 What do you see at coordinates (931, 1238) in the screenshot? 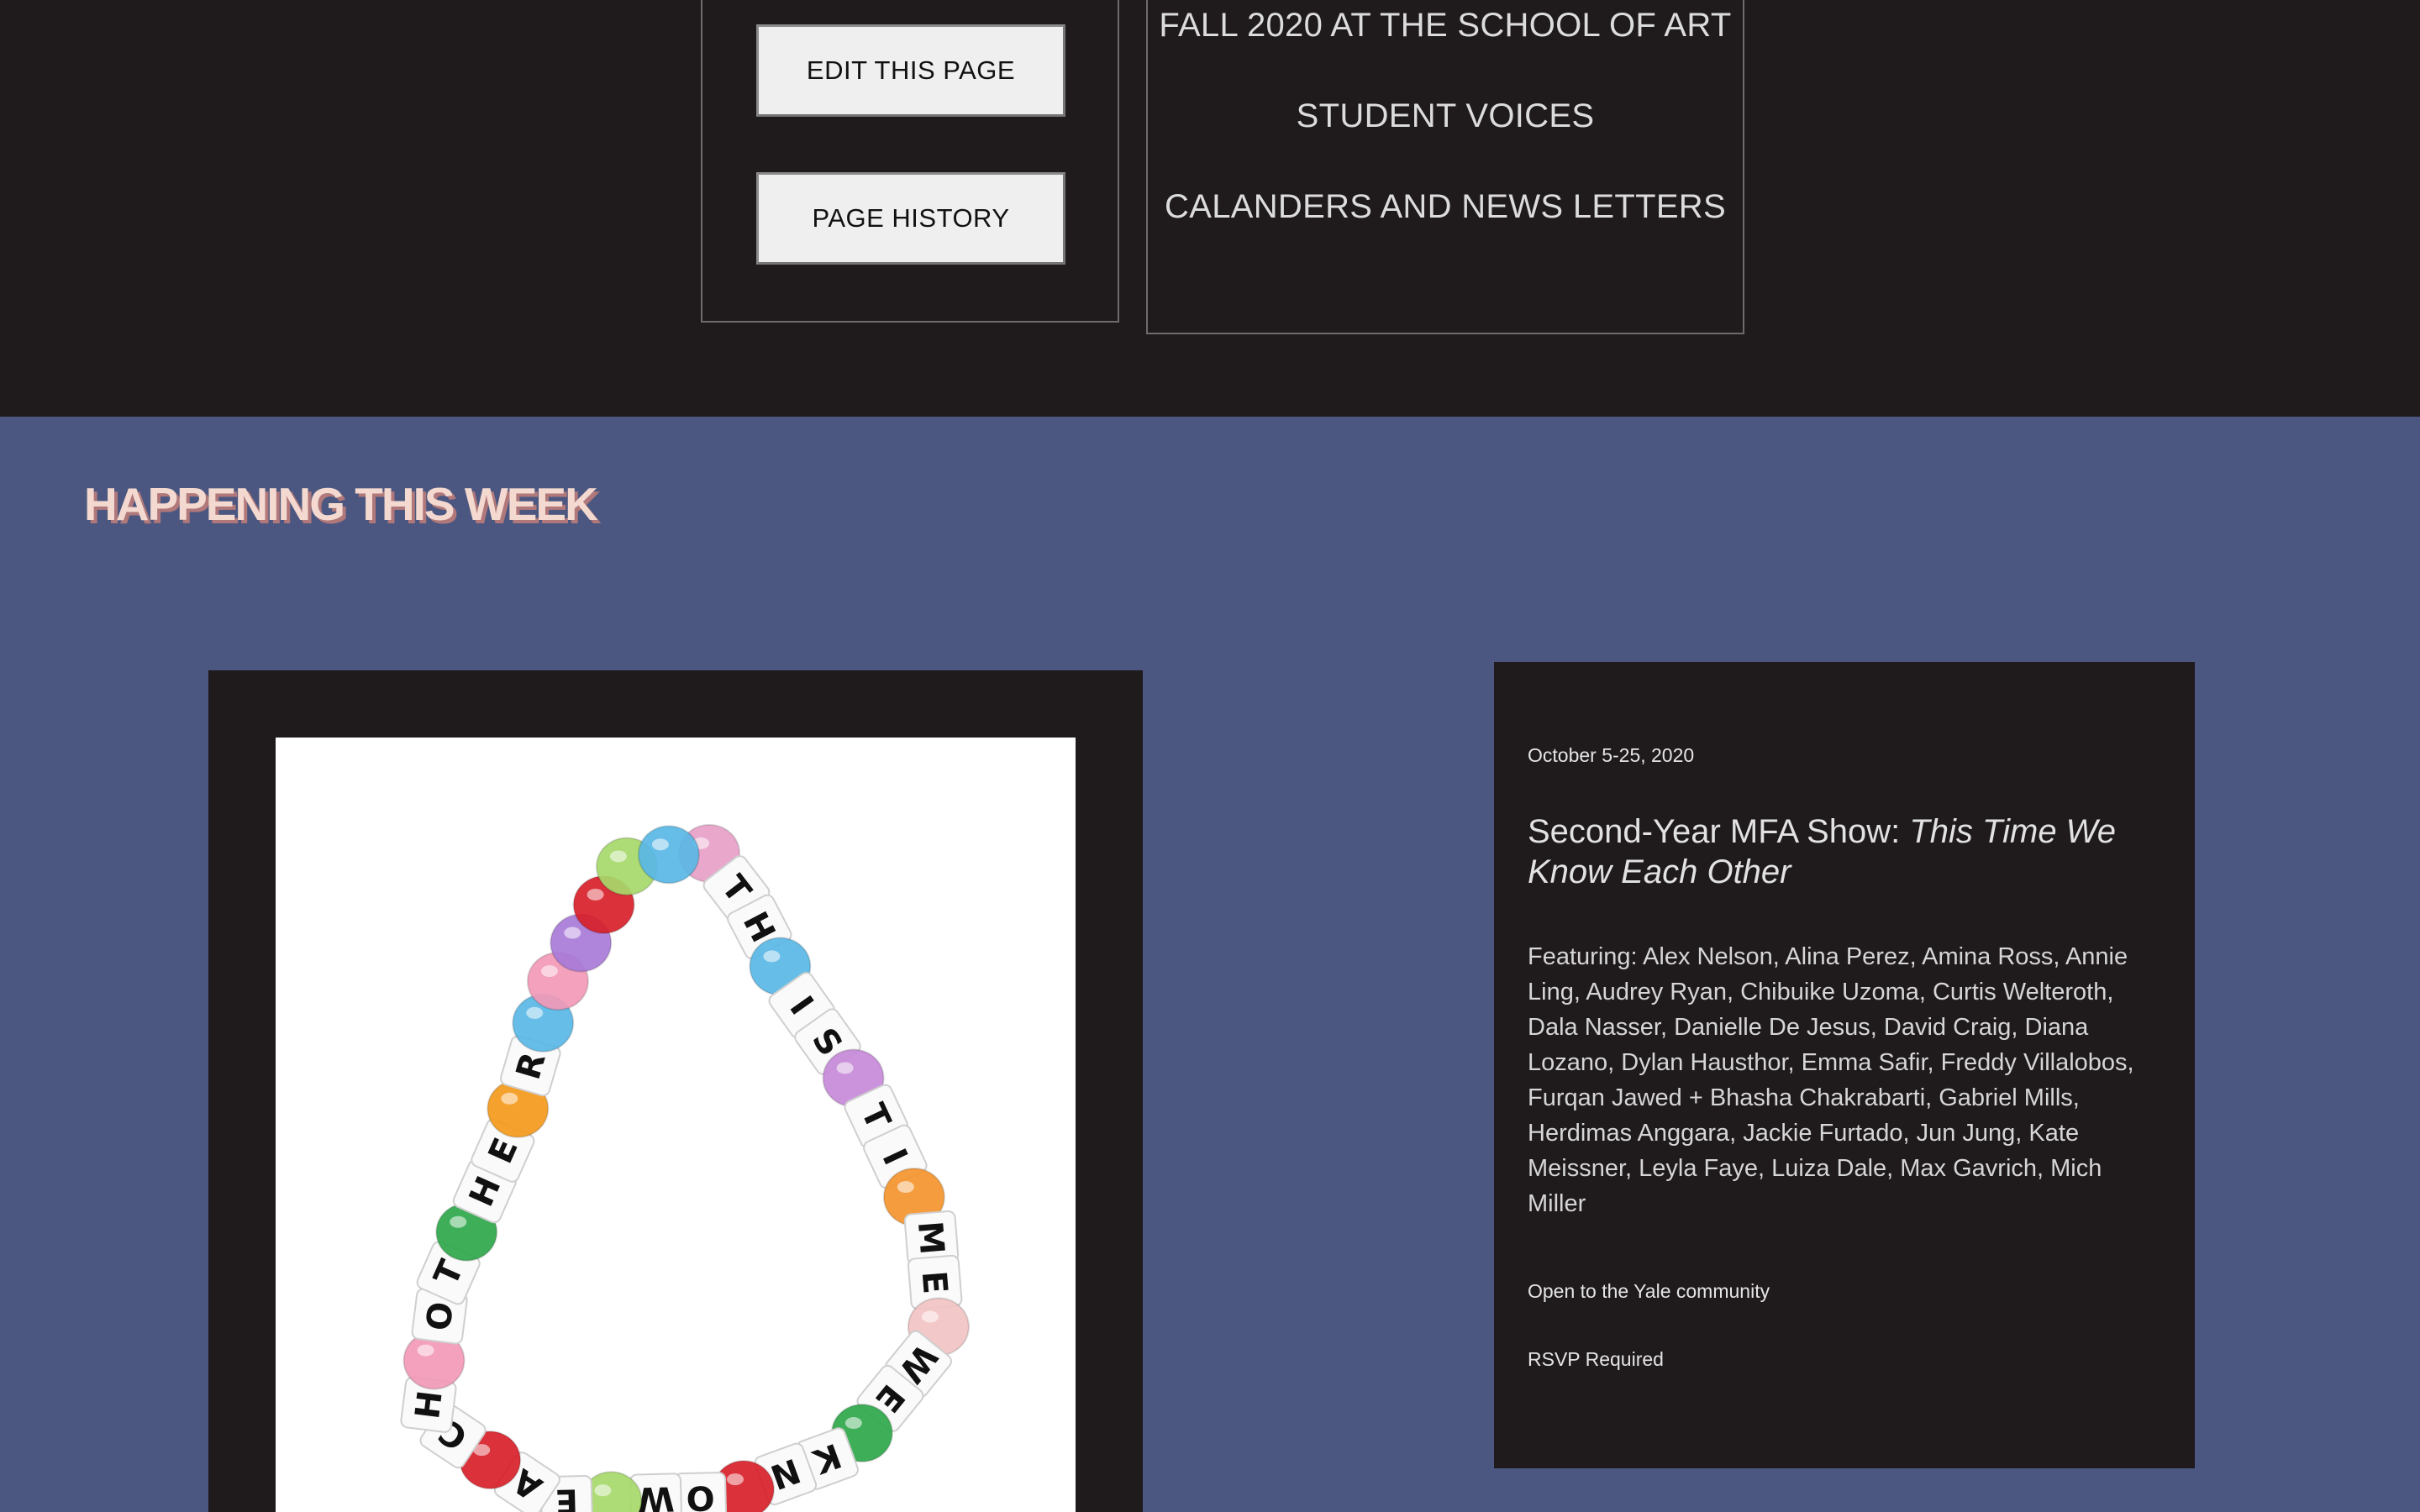
I see `letter-bead-letter: M` at bounding box center [931, 1238].